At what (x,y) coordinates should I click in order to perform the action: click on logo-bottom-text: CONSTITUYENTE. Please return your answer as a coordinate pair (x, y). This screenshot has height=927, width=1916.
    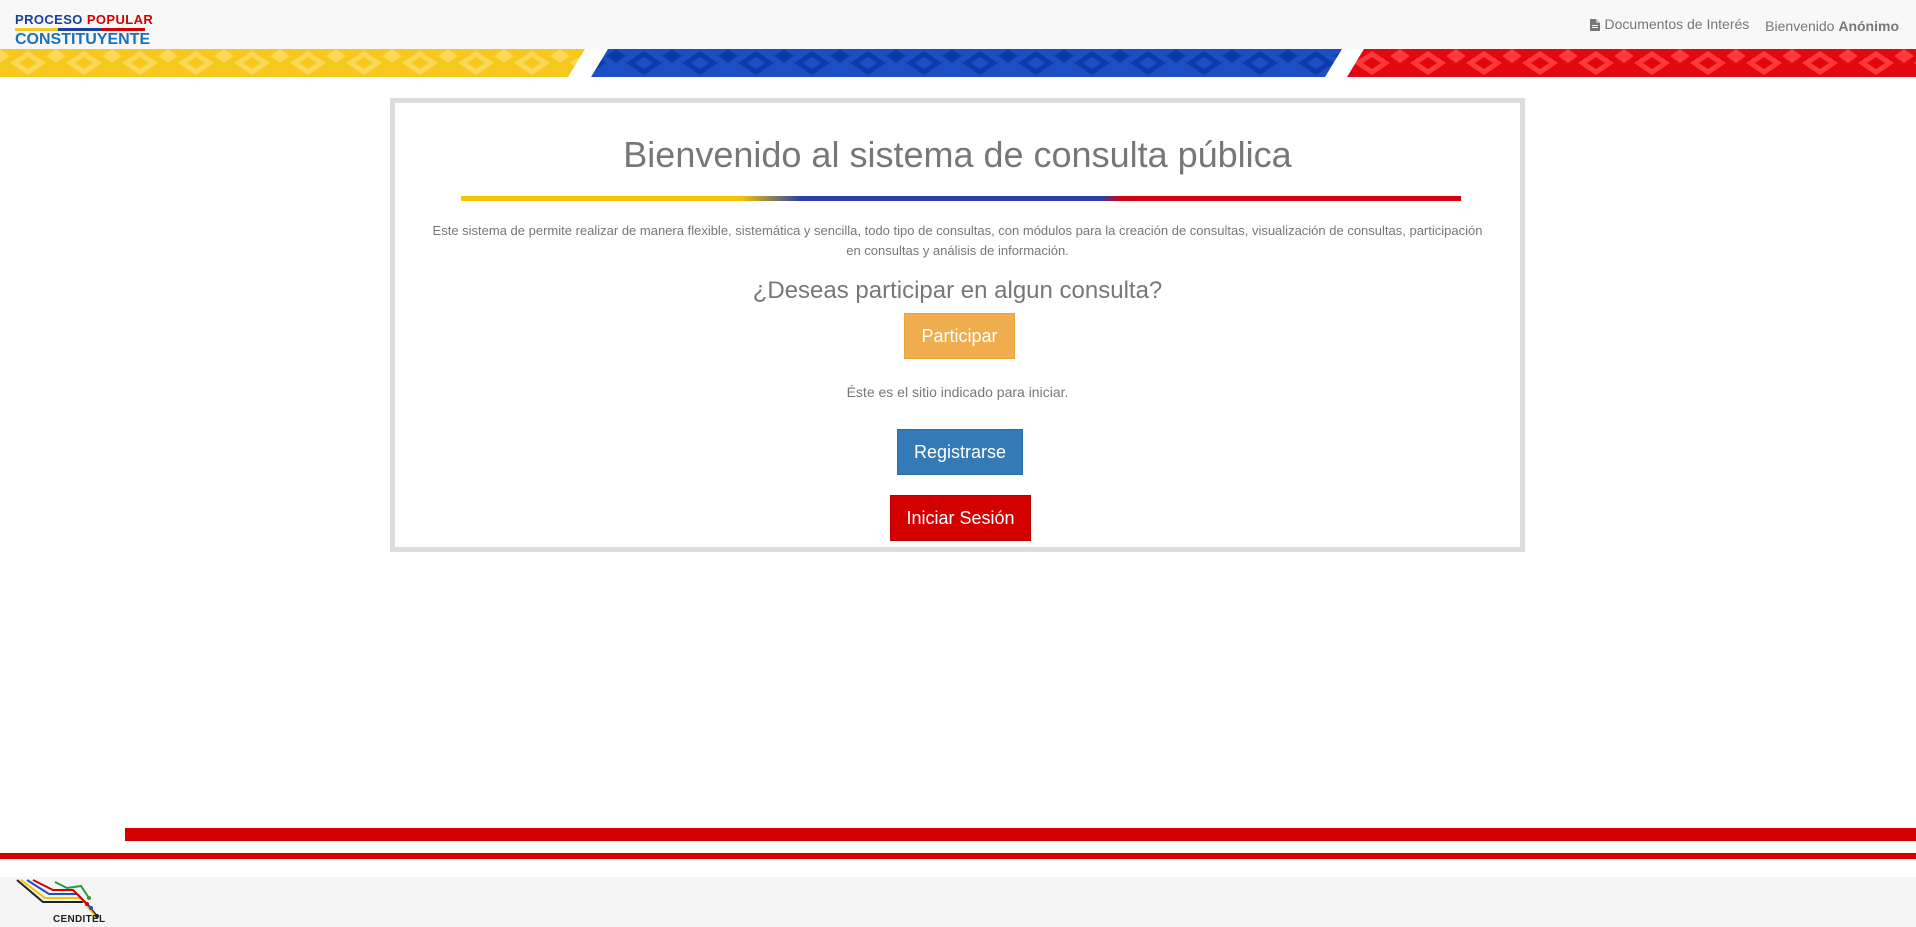
    Looking at the image, I should click on (83, 39).